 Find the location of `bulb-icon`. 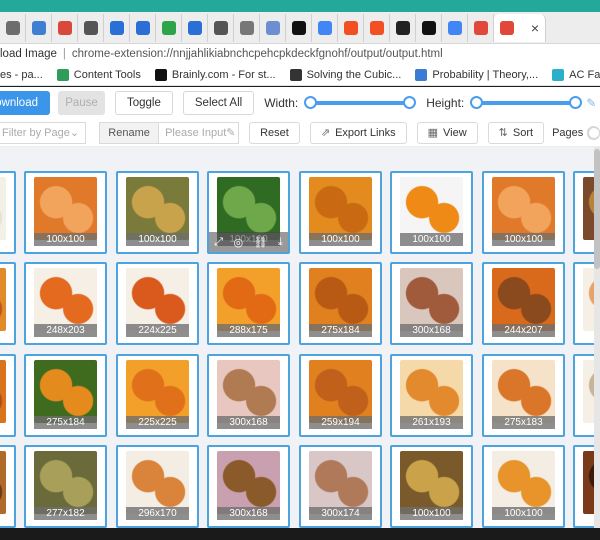

bulb-icon is located at coordinates (421, 74).